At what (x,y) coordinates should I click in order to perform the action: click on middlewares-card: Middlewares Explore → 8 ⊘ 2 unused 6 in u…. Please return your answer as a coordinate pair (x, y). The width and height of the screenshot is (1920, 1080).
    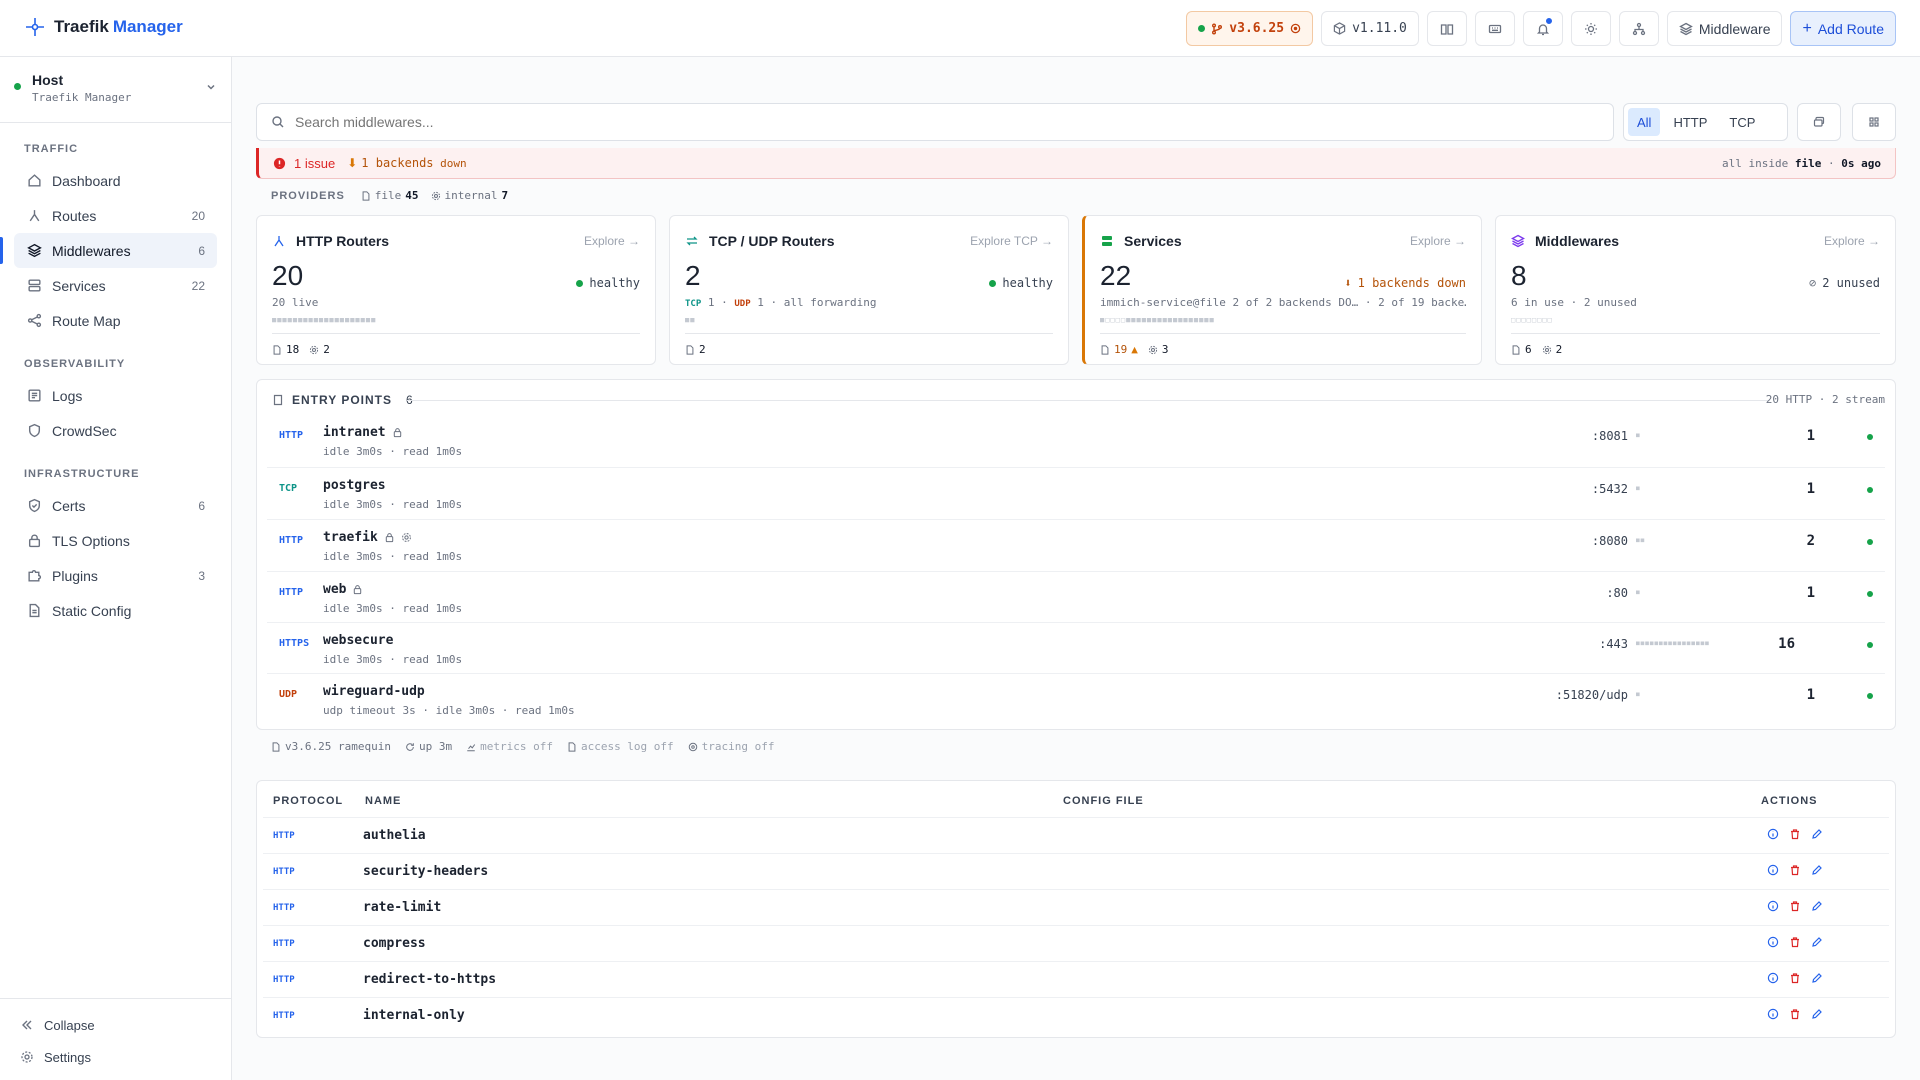
    Looking at the image, I should click on (1695, 290).